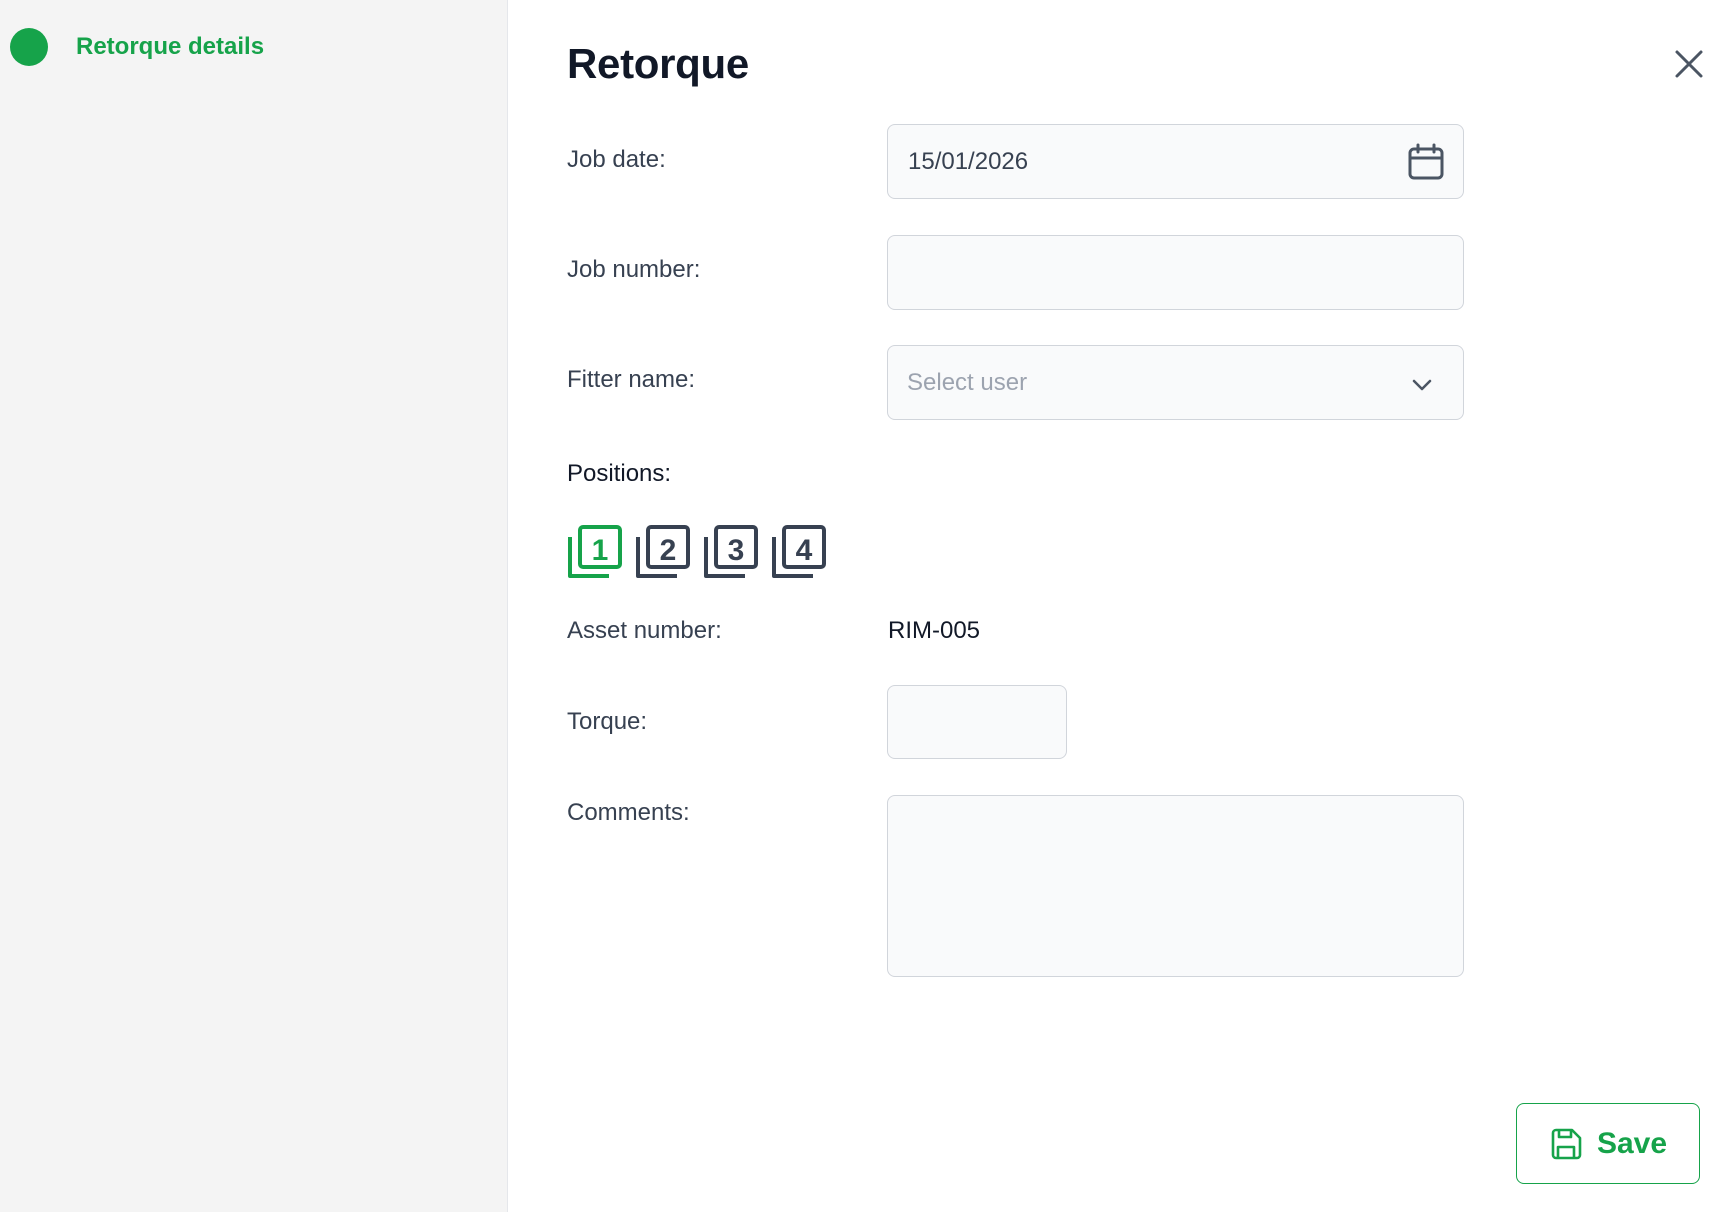 This screenshot has width=1712, height=1212. What do you see at coordinates (170, 46) in the screenshot?
I see `sidebar-step-label: Retorque details` at bounding box center [170, 46].